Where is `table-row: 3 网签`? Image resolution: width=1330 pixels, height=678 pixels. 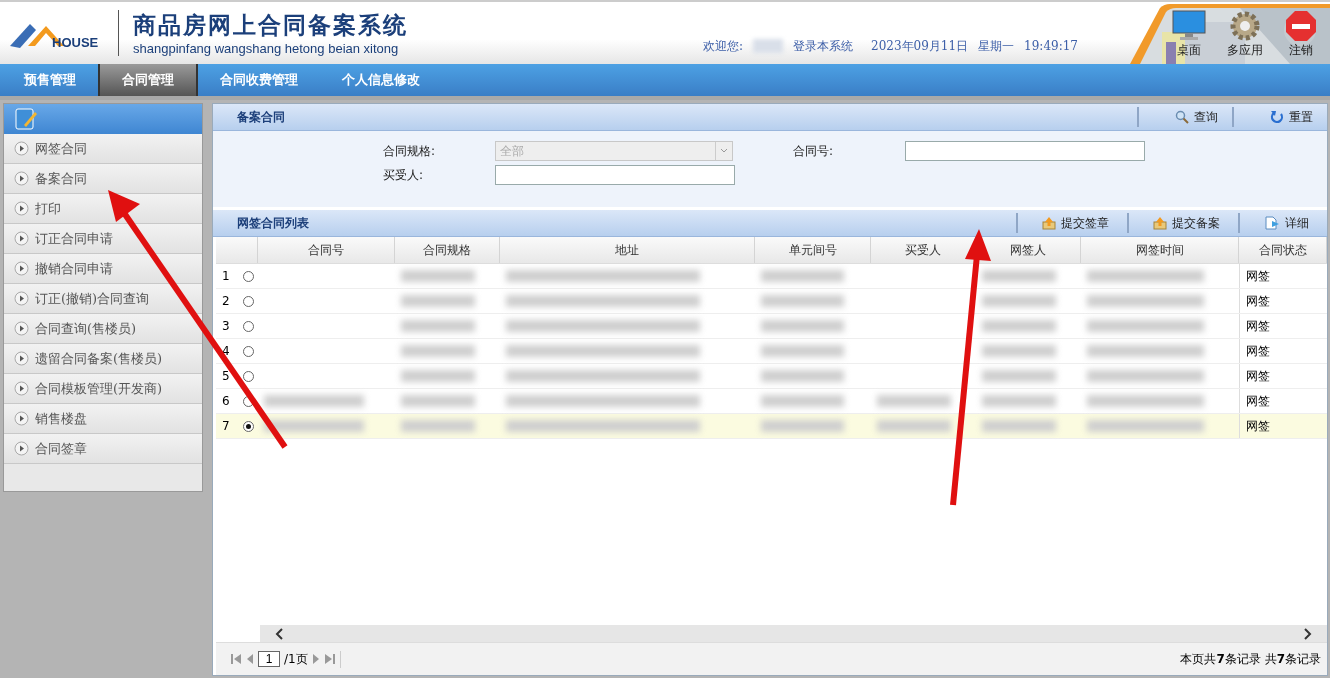
table-row: 3 网签 is located at coordinates (771, 326).